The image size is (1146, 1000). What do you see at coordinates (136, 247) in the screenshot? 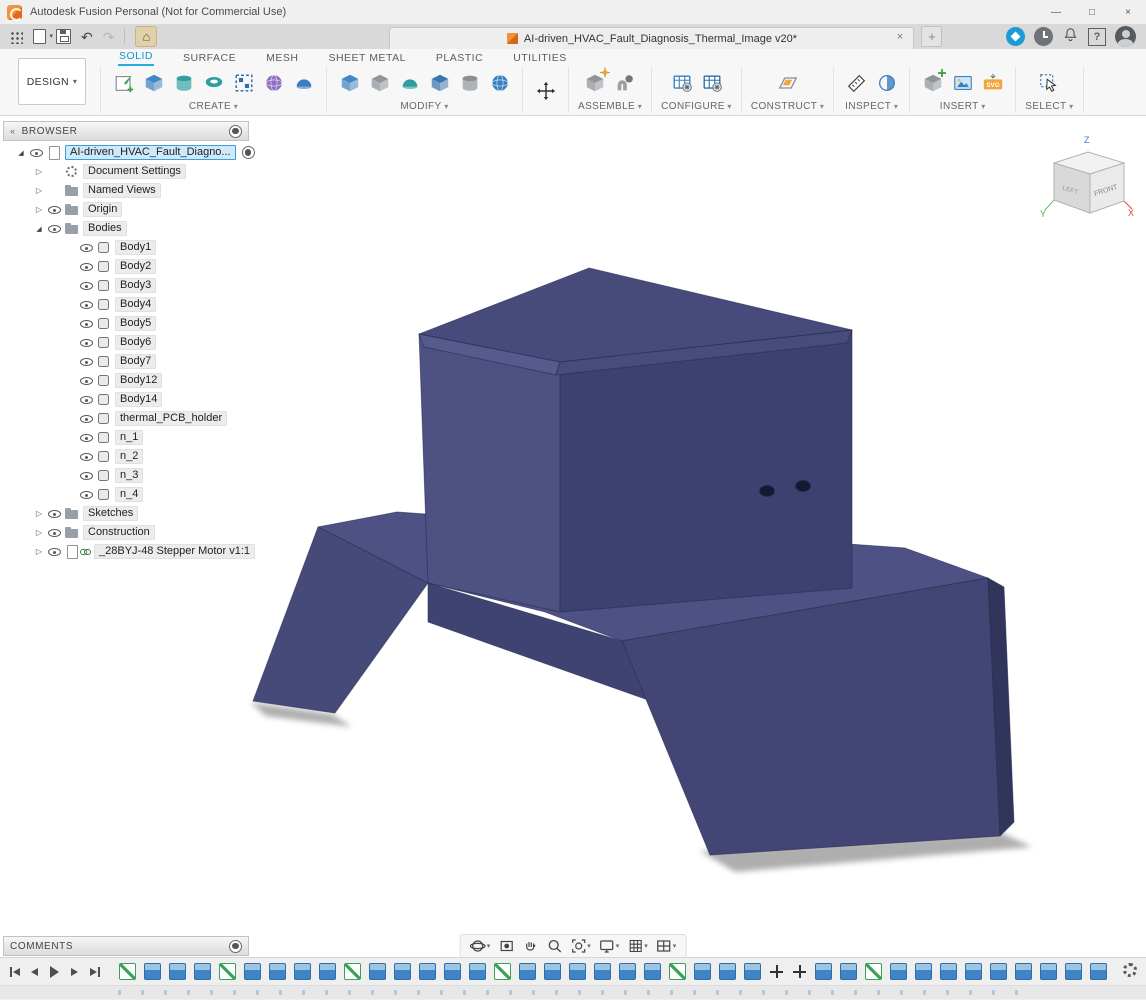
I see `node-label: Body1` at bounding box center [136, 247].